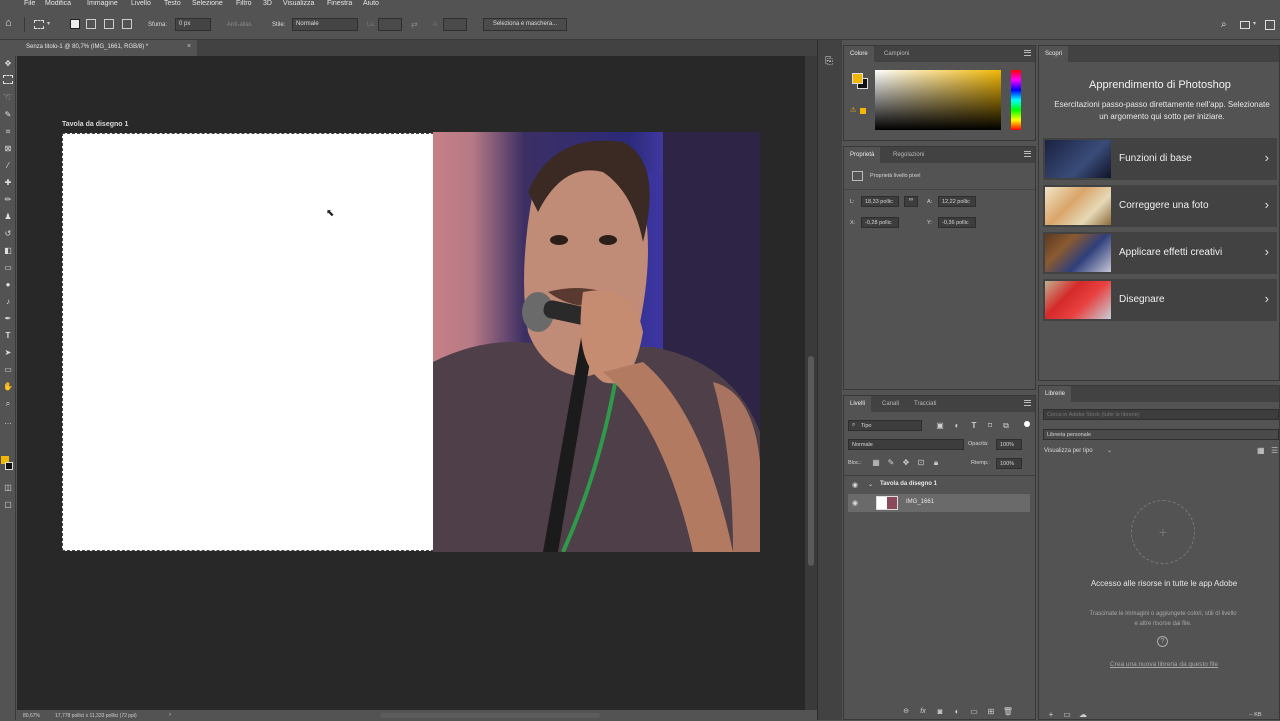  I want to click on eraser-tool-icon: ◧, so click(8, 251).